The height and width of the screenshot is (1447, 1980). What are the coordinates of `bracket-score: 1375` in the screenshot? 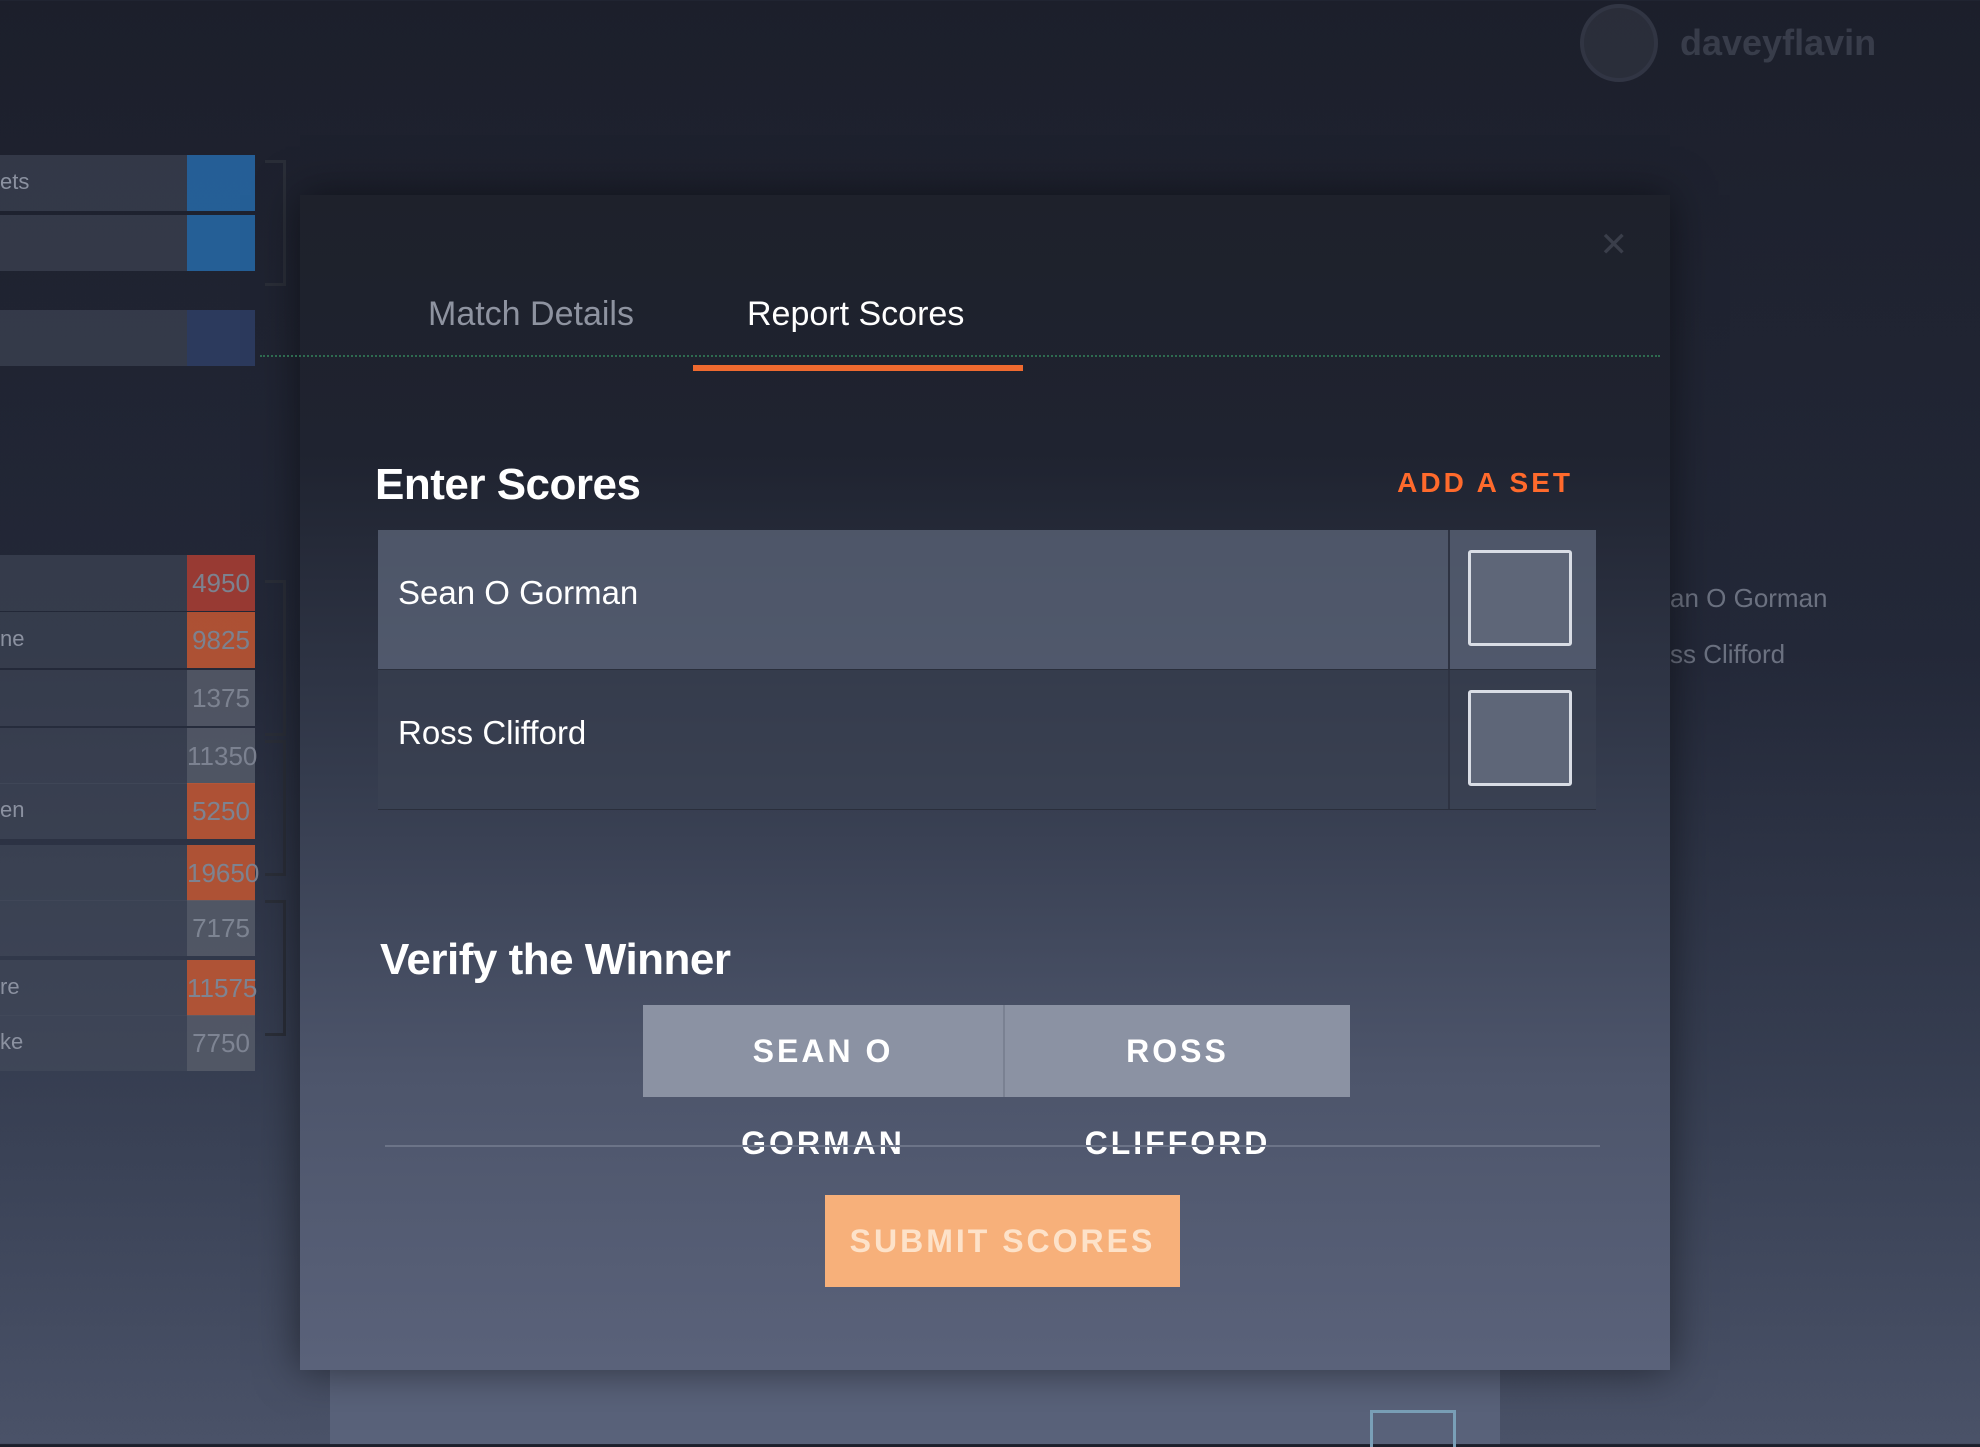 It's located at (221, 698).